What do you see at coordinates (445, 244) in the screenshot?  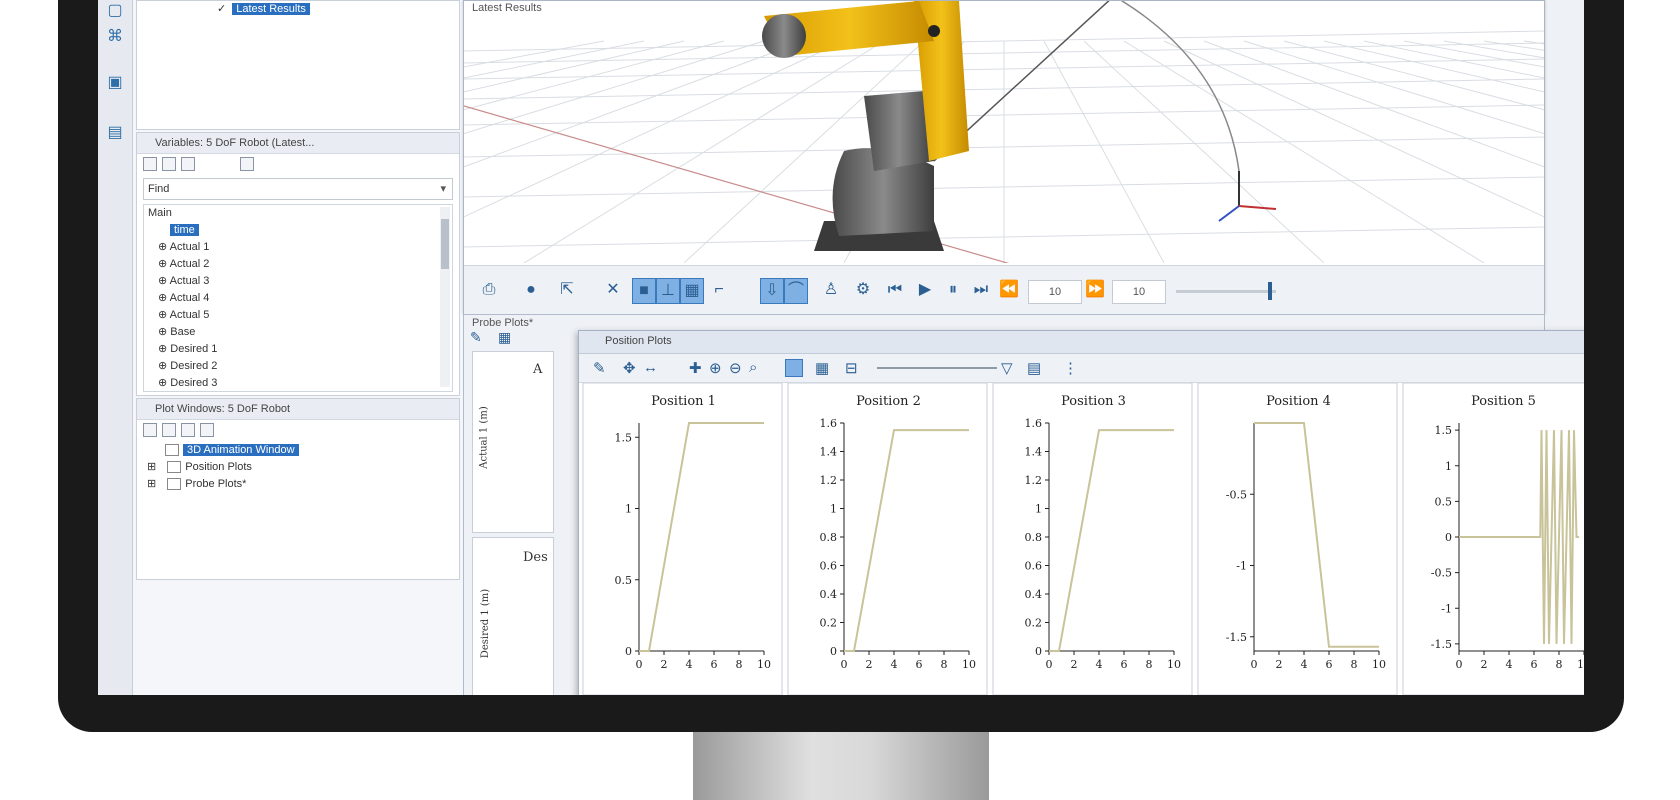 I see `scrollbar-thumb` at bounding box center [445, 244].